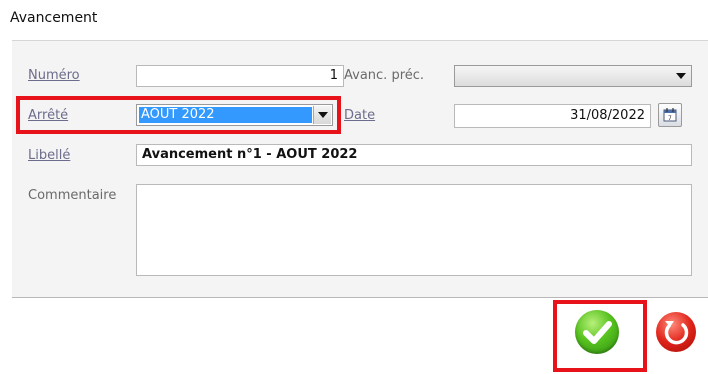 The width and height of the screenshot is (708, 374). What do you see at coordinates (54, 75) in the screenshot?
I see `numero-label: Numéro` at bounding box center [54, 75].